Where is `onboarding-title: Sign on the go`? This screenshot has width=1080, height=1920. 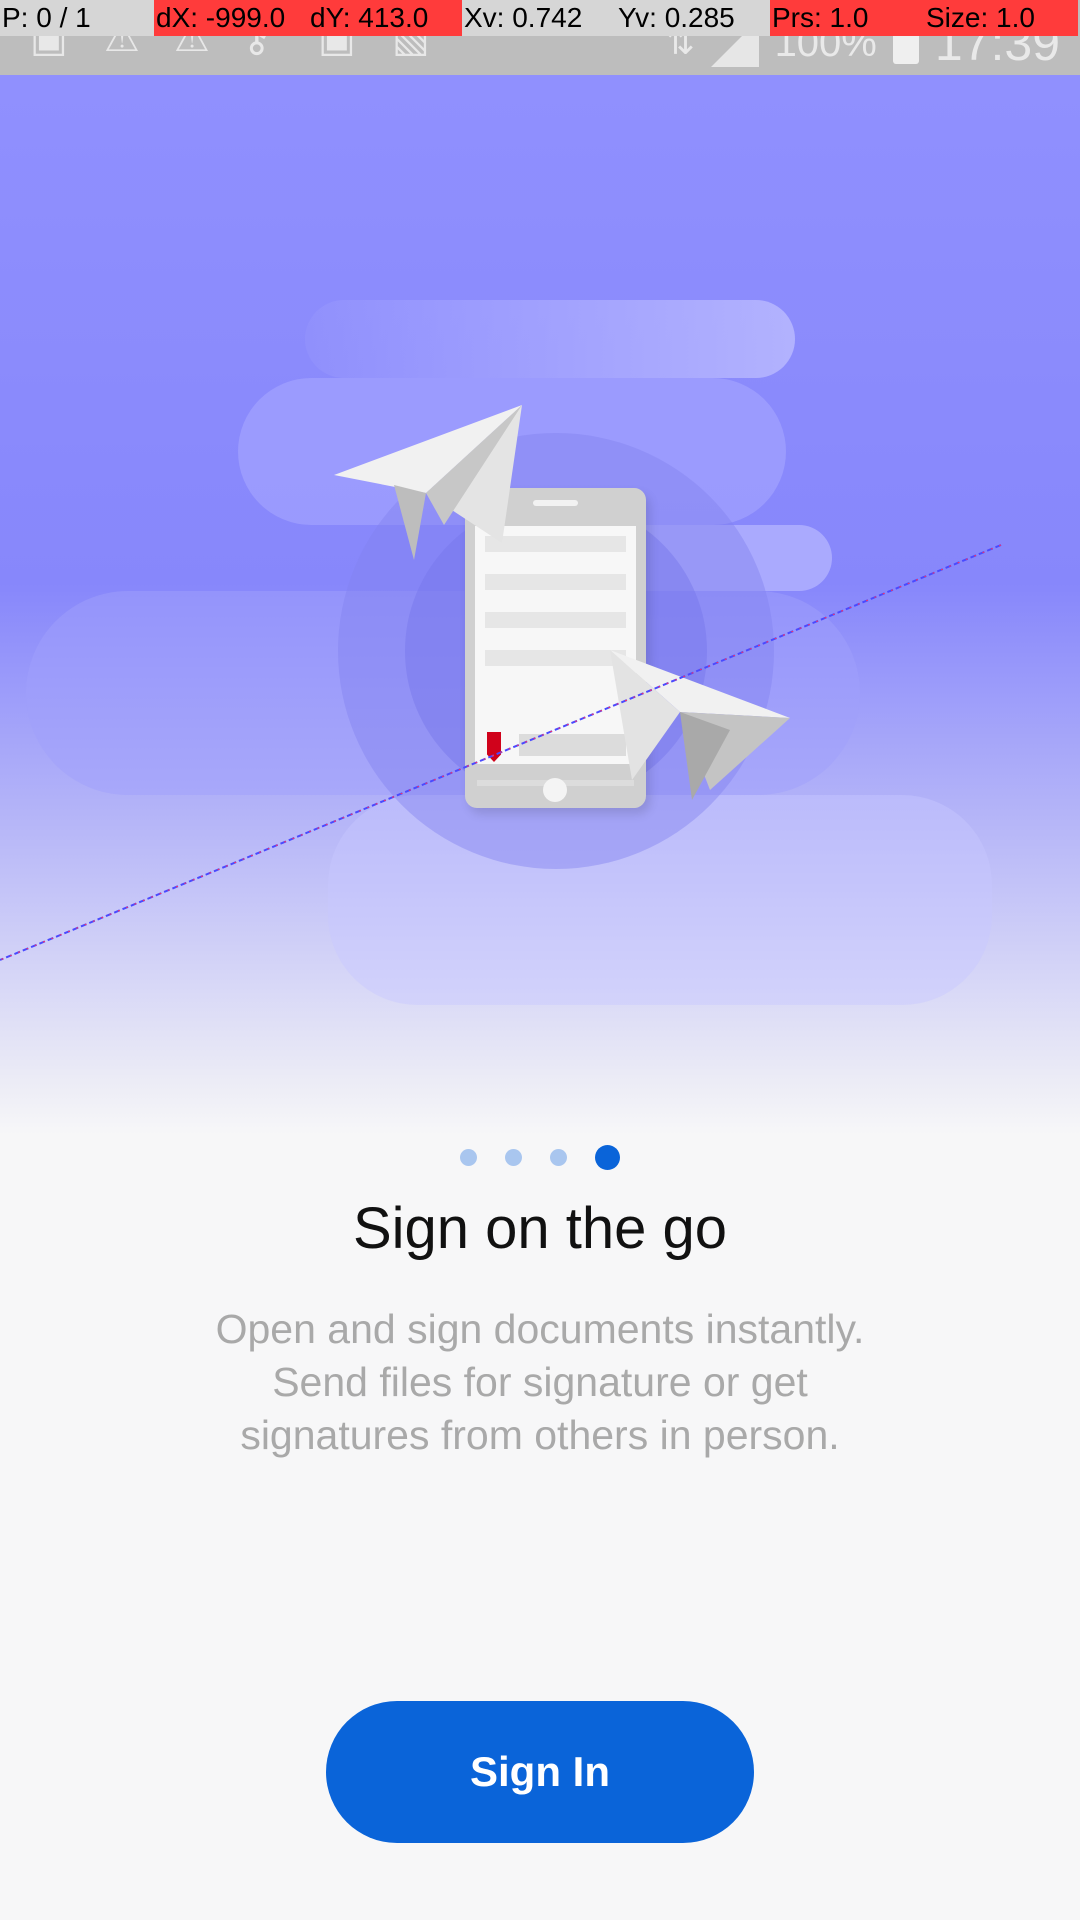 onboarding-title: Sign on the go is located at coordinates (540, 1228).